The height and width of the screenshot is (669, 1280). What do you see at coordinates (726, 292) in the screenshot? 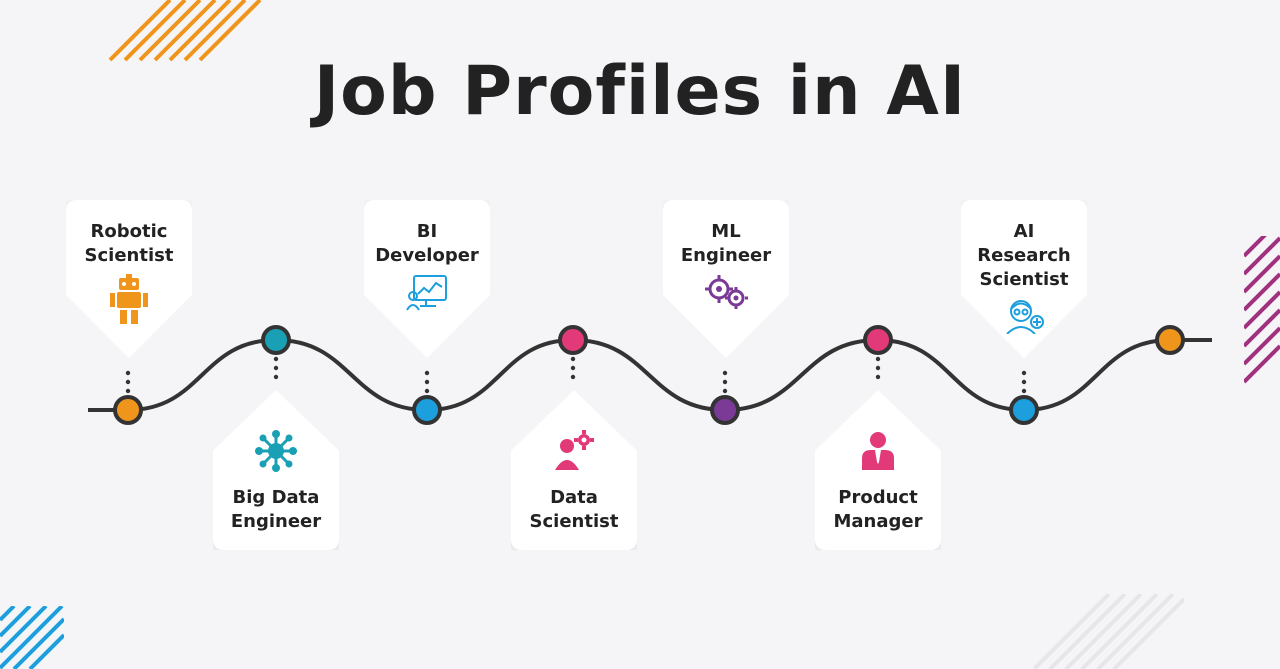
I see `gears-icon` at bounding box center [726, 292].